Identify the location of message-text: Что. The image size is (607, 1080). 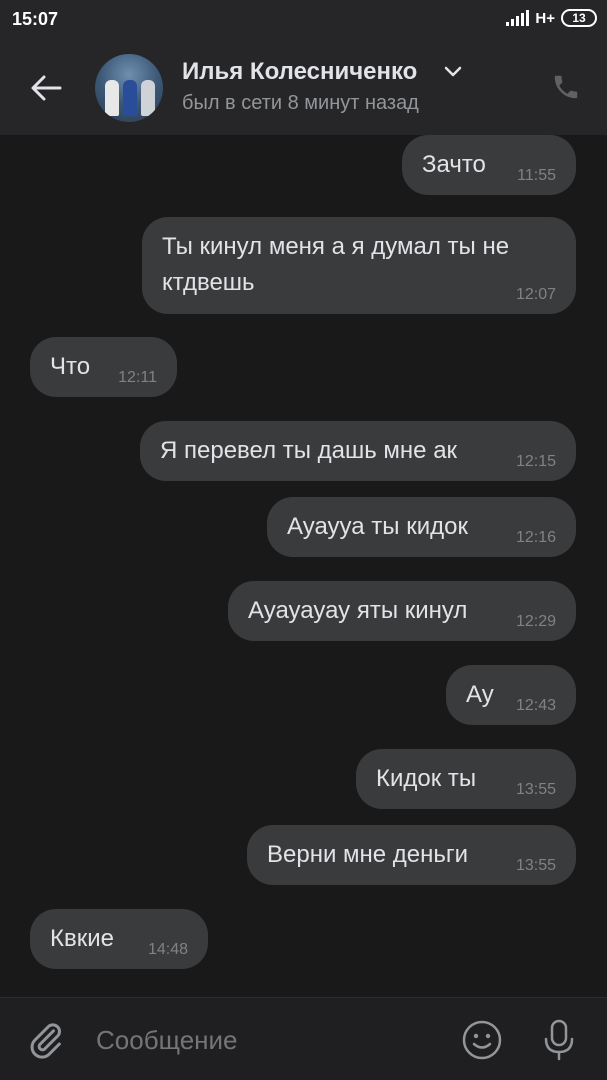
(70, 366).